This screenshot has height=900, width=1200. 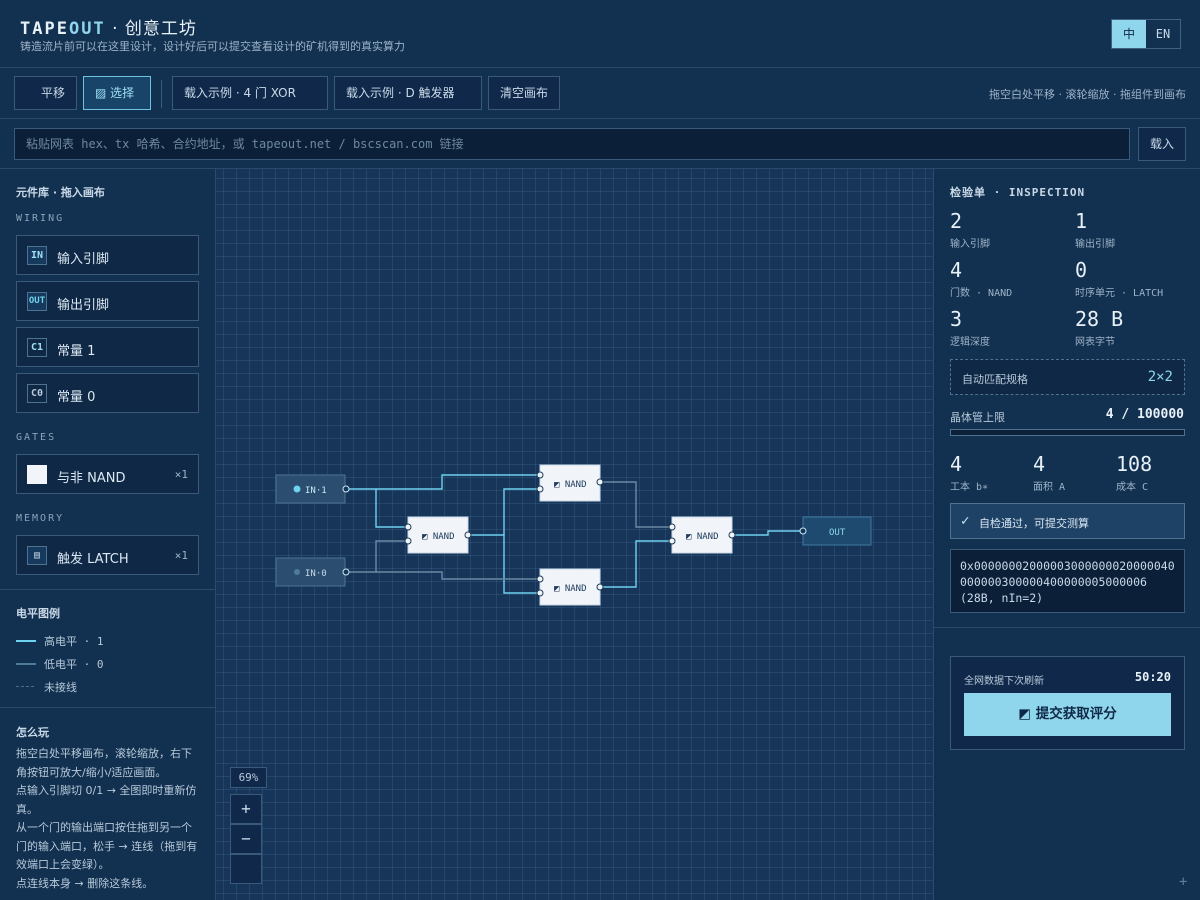 What do you see at coordinates (1067, 627) in the screenshot?
I see `panel-divider` at bounding box center [1067, 627].